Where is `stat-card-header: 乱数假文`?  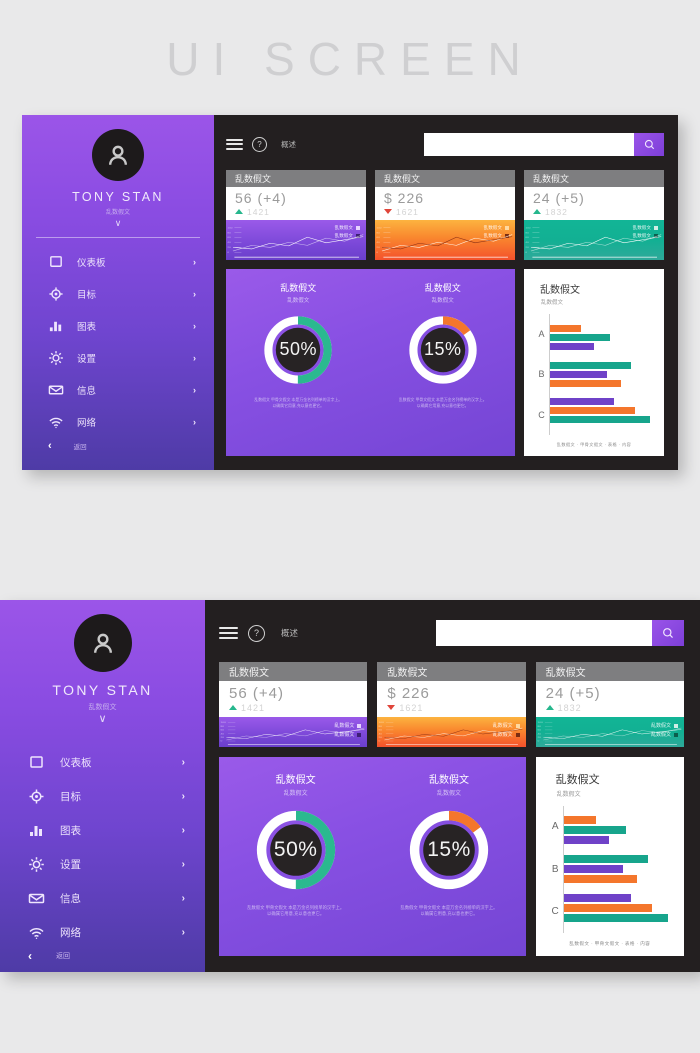 stat-card-header: 乱数假文 is located at coordinates (609, 671).